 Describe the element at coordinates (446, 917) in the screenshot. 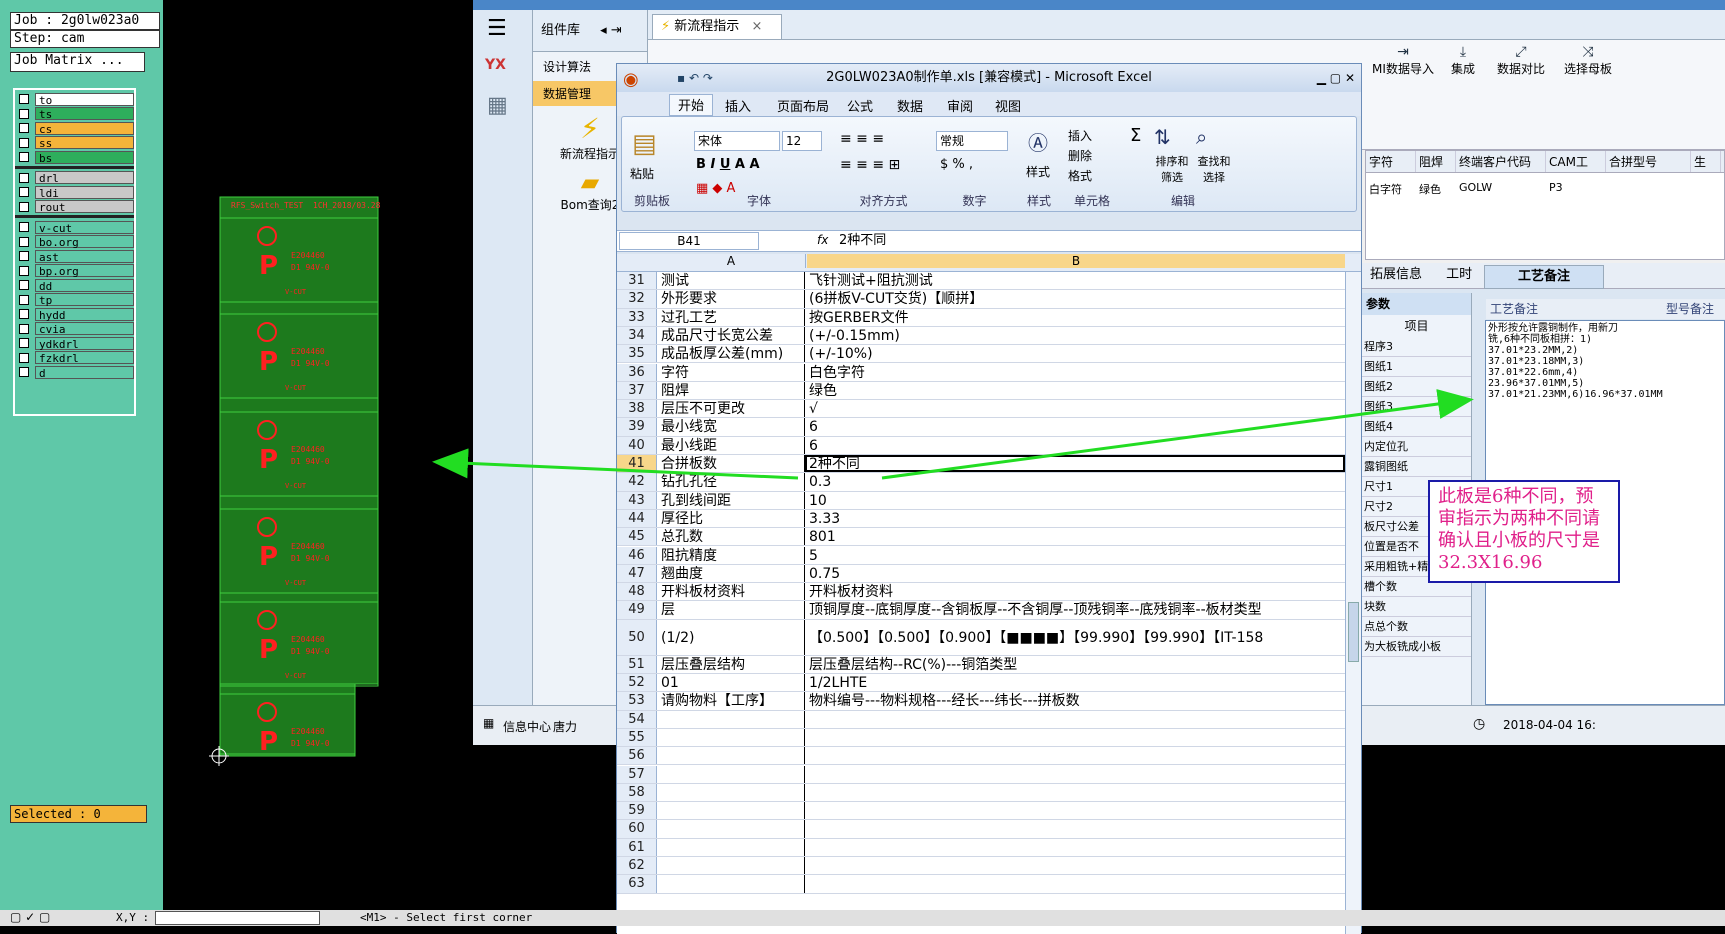

I see `prompt-text: <M1> - Select first corner` at that location.